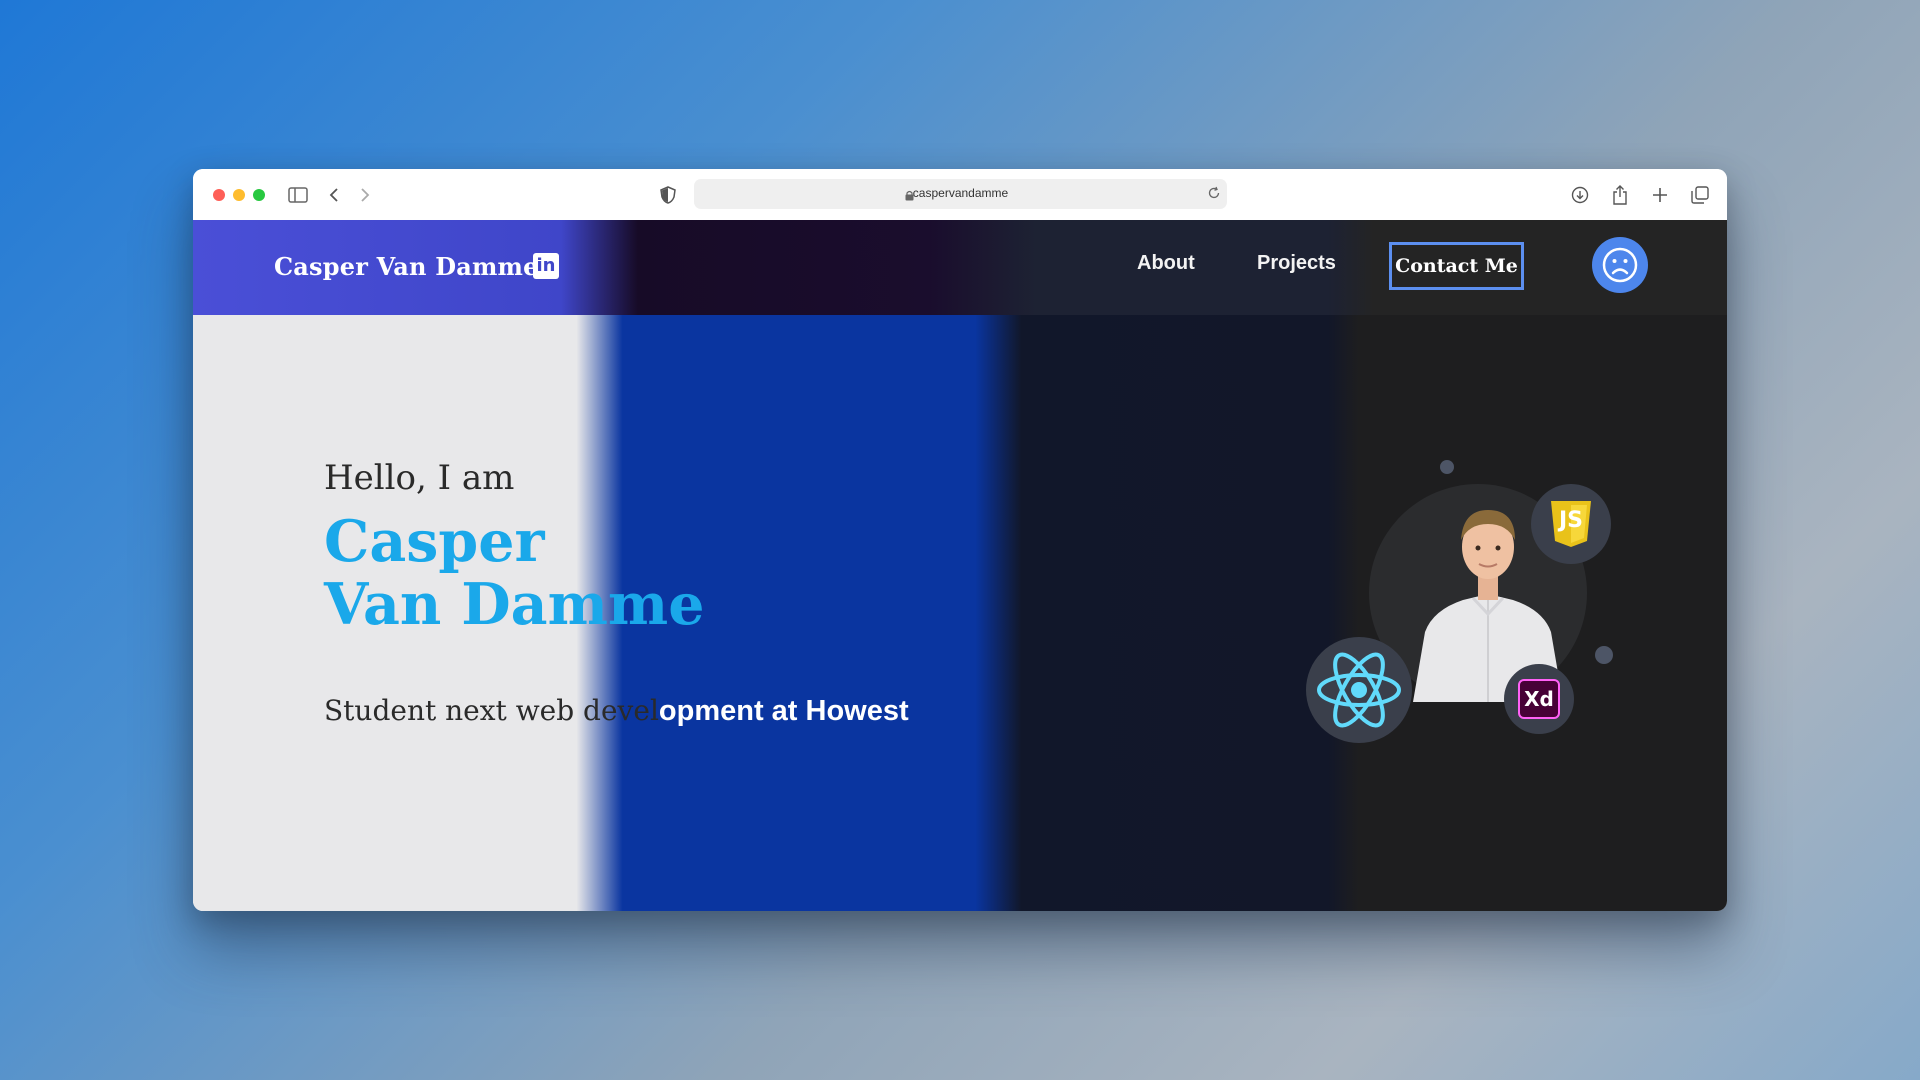 This screenshot has width=1920, height=1080. I want to click on hero-subtitle: Student next web development at Howest, so click(616, 711).